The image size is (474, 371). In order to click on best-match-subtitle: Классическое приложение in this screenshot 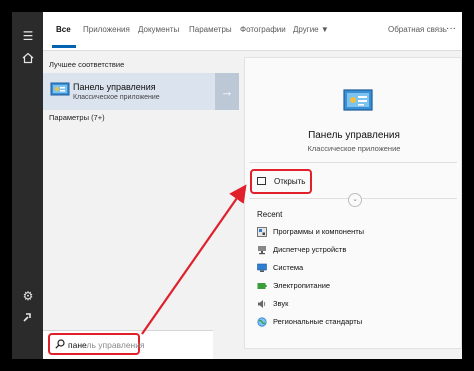, I will do `click(116, 97)`.